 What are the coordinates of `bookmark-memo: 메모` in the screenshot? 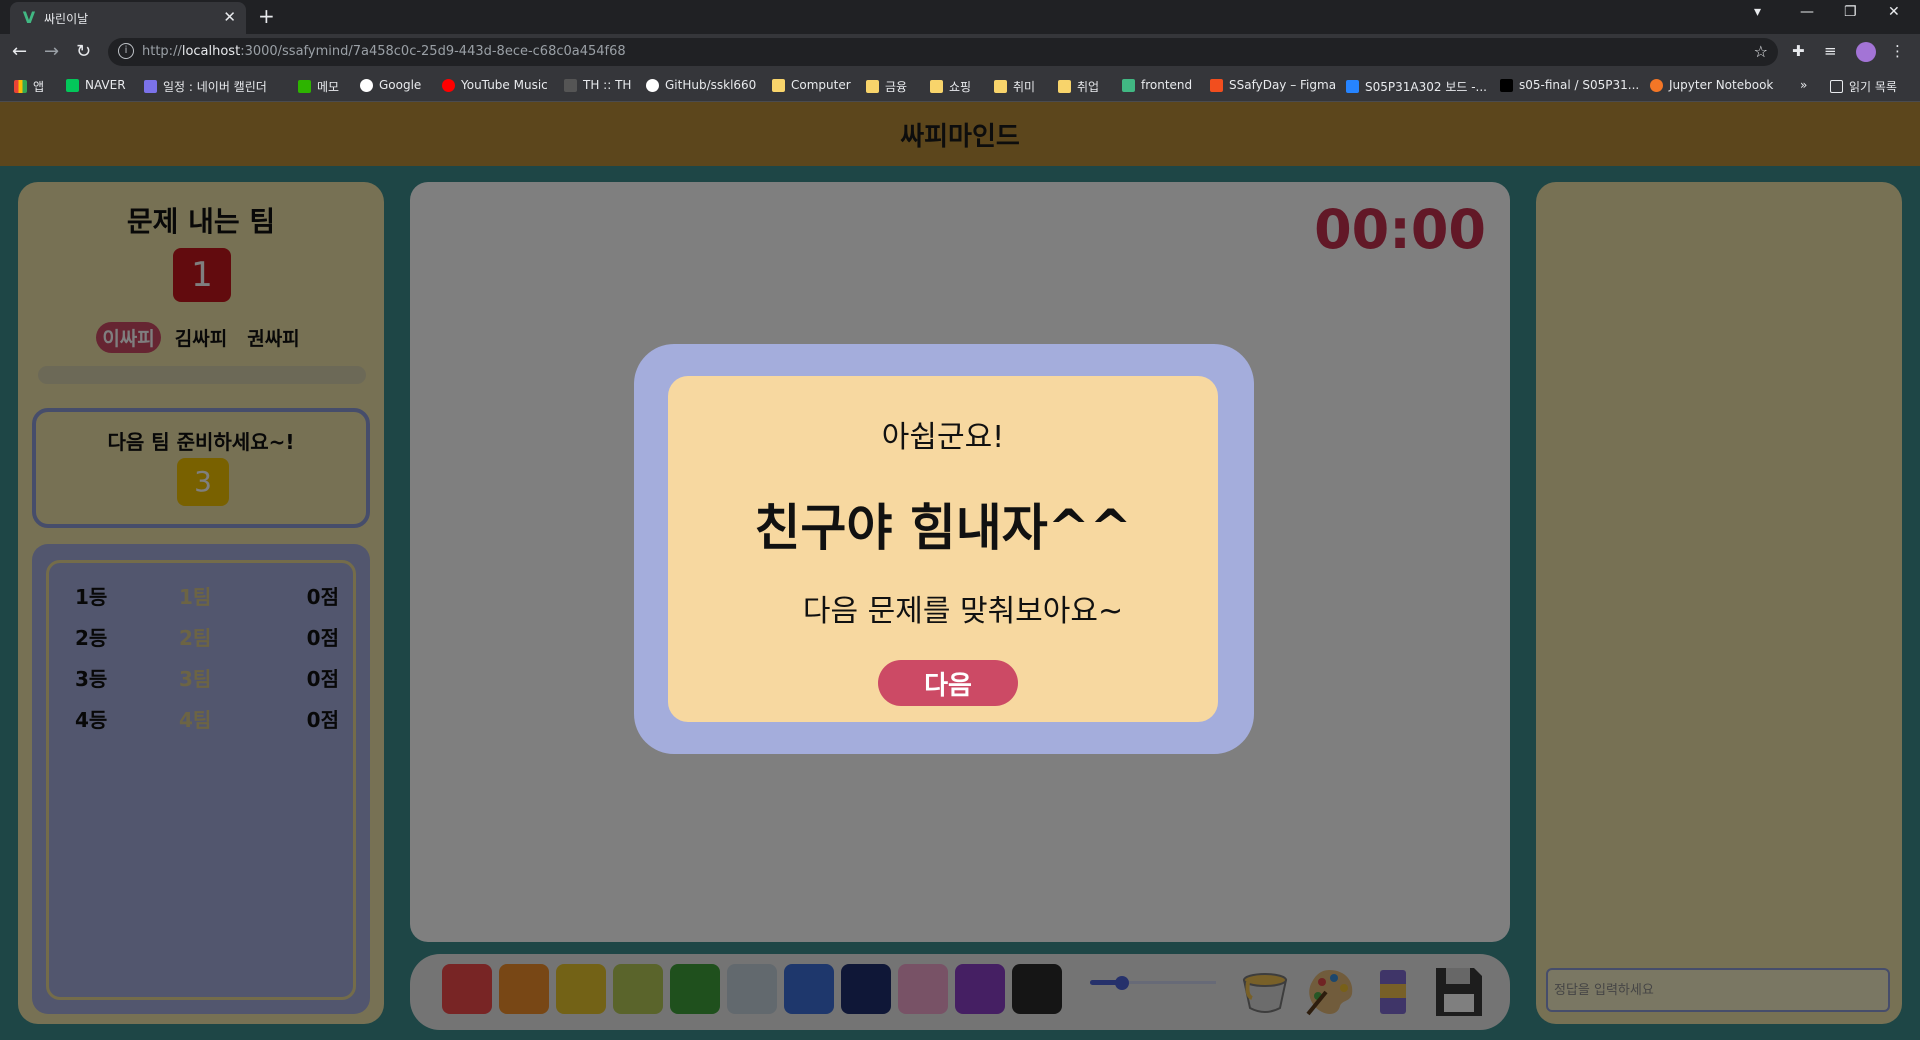 It's located at (318, 86).